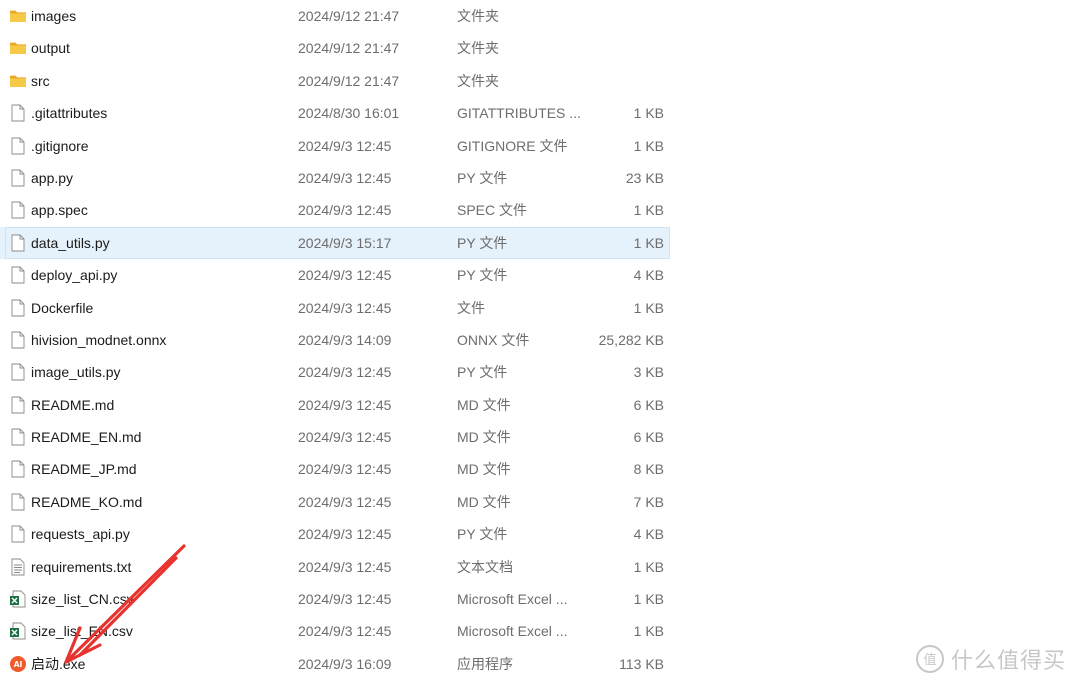  I want to click on file-row: src 2024/9/12 21:47 文件夹, so click(335, 81).